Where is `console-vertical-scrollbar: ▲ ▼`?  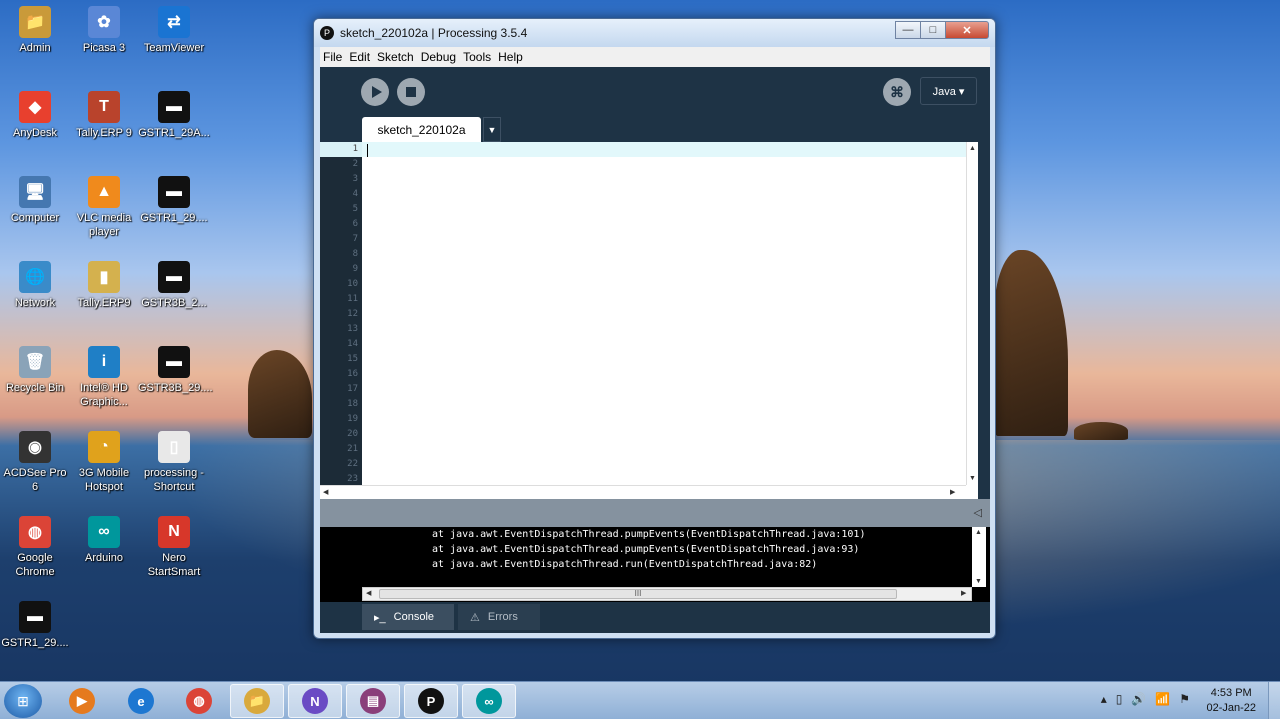
console-vertical-scrollbar: ▲ ▼ is located at coordinates (979, 557).